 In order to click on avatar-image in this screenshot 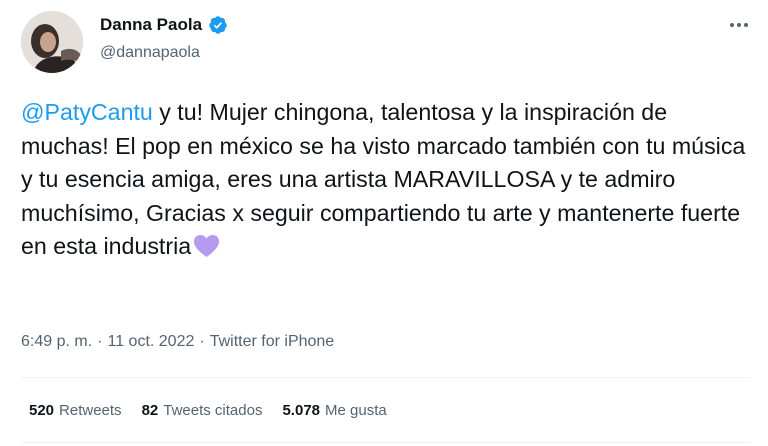, I will do `click(52, 42)`.